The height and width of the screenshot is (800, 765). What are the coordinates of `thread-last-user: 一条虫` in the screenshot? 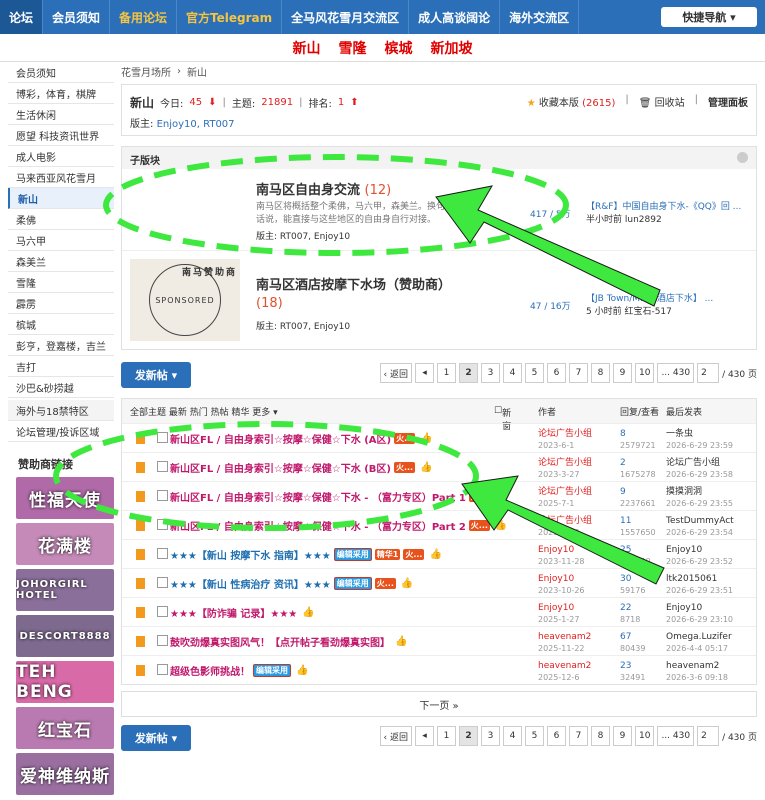 It's located at (699, 434).